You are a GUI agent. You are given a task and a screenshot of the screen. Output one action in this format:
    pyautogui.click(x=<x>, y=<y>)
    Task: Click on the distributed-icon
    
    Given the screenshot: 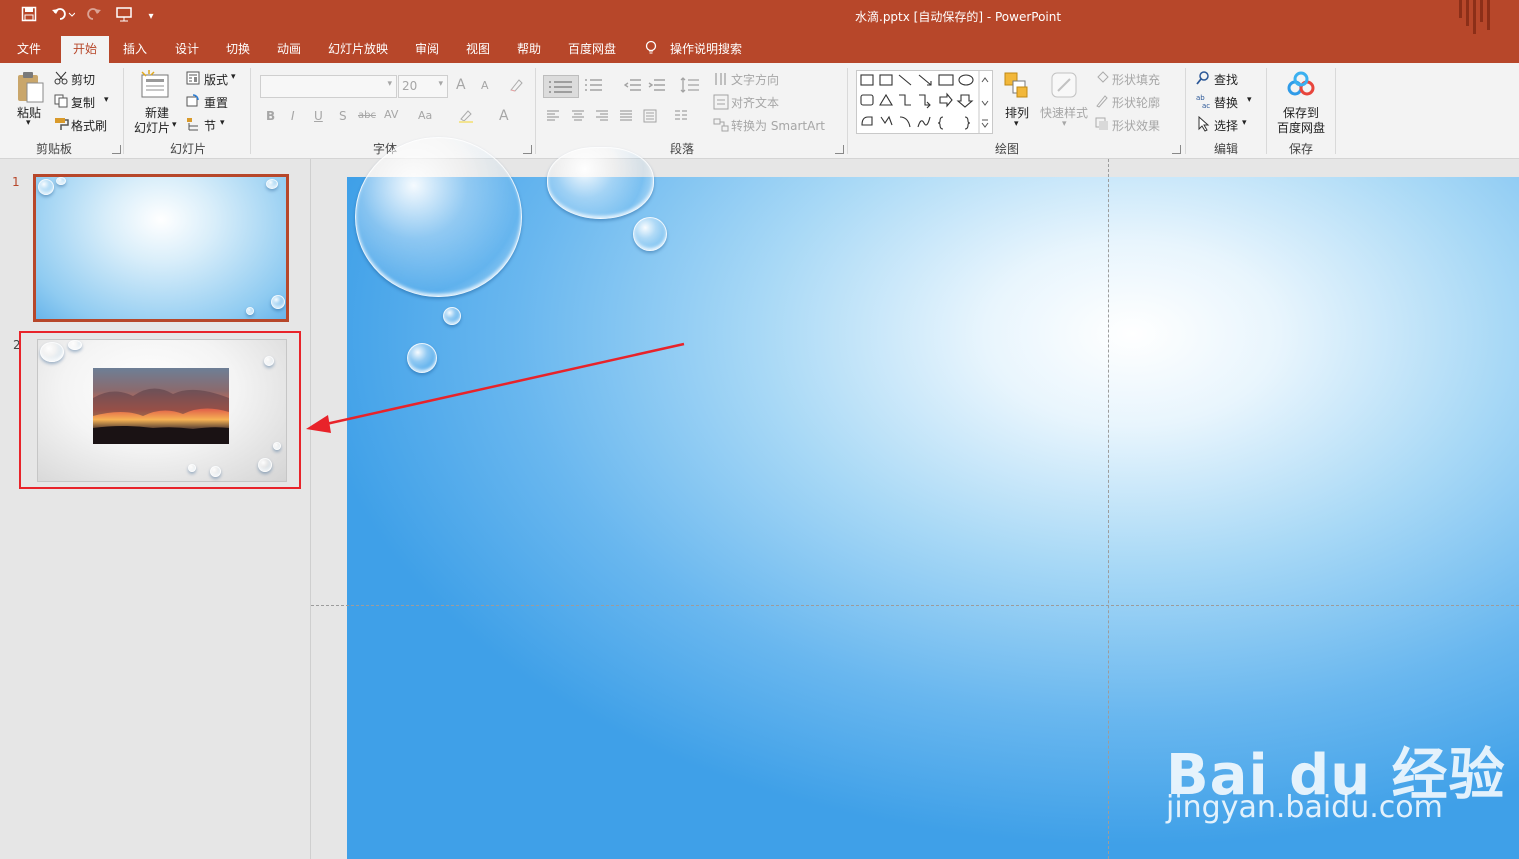 What is the action you would take?
    pyautogui.click(x=650, y=117)
    